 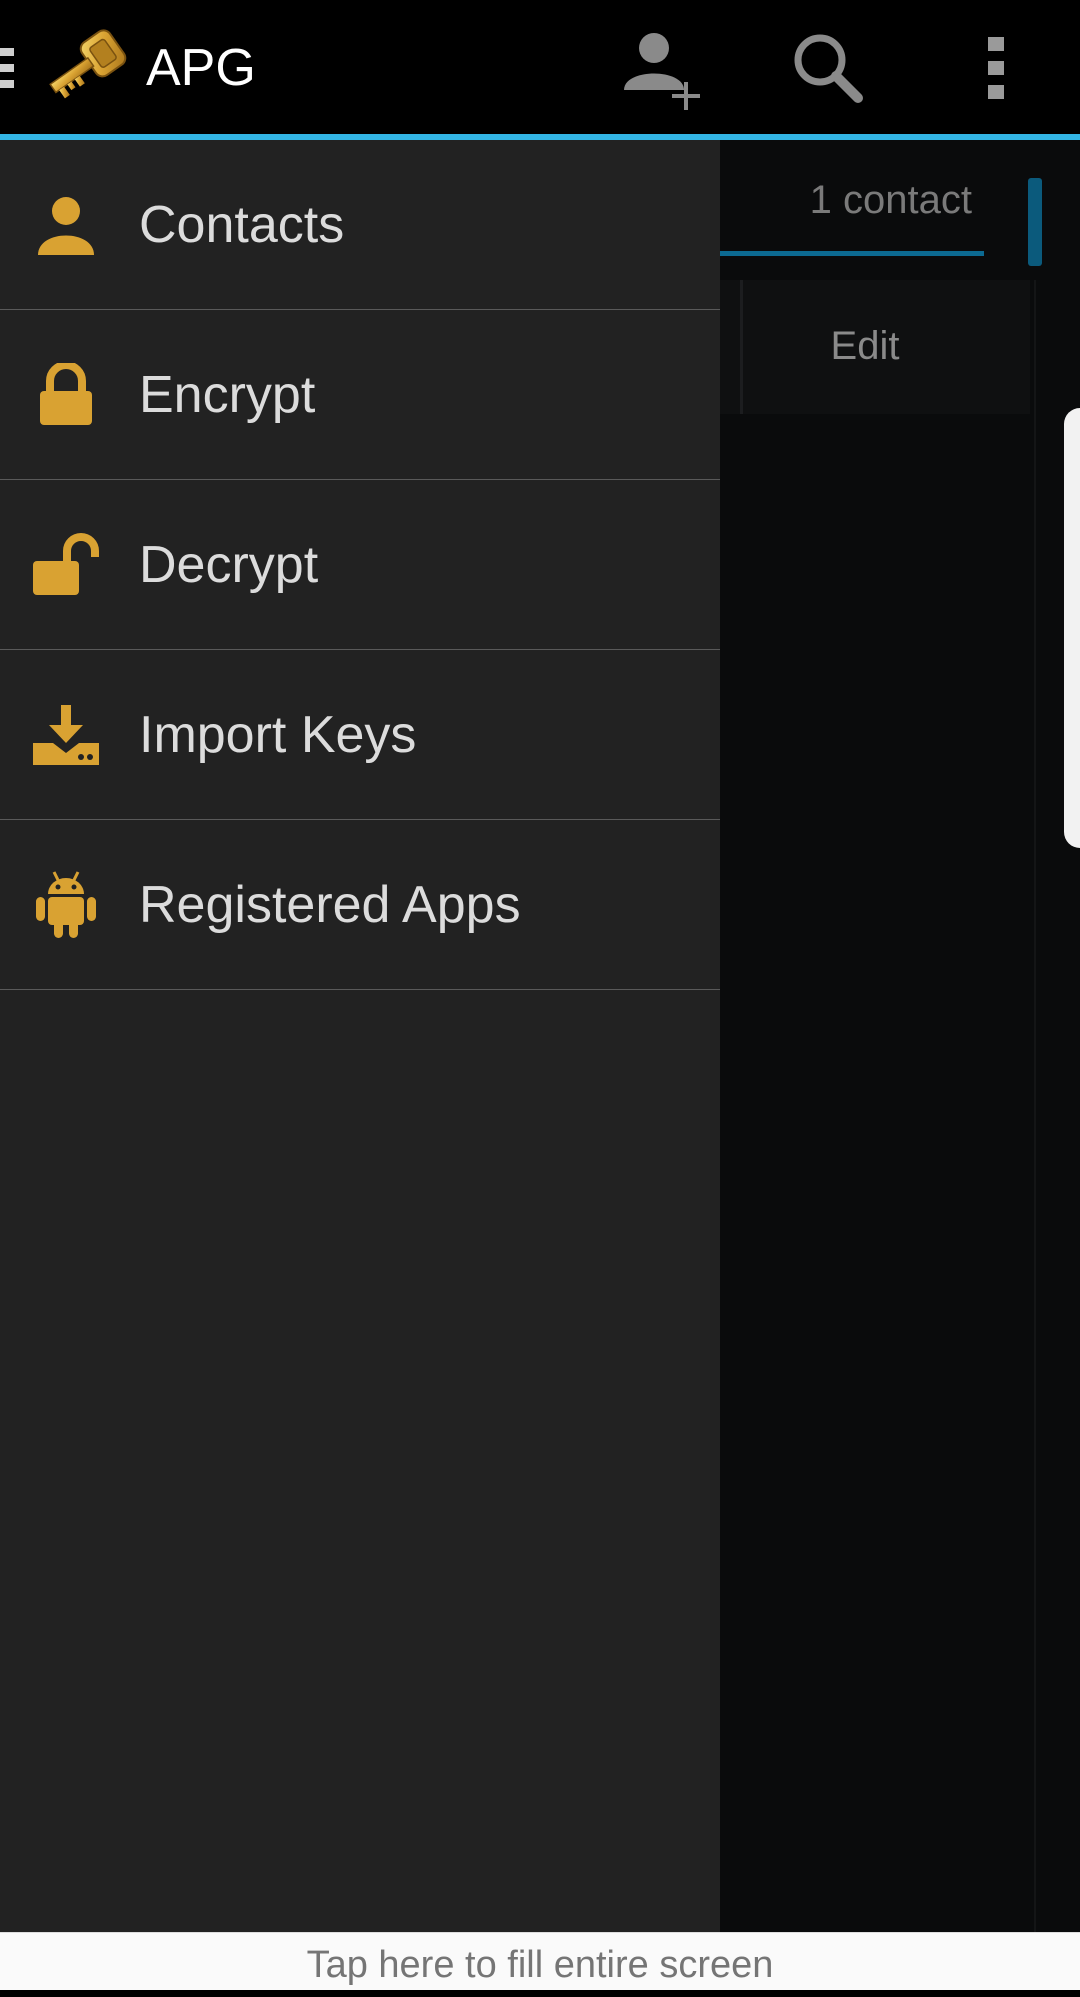 I want to click on person-add-icon, so click(x=662, y=71).